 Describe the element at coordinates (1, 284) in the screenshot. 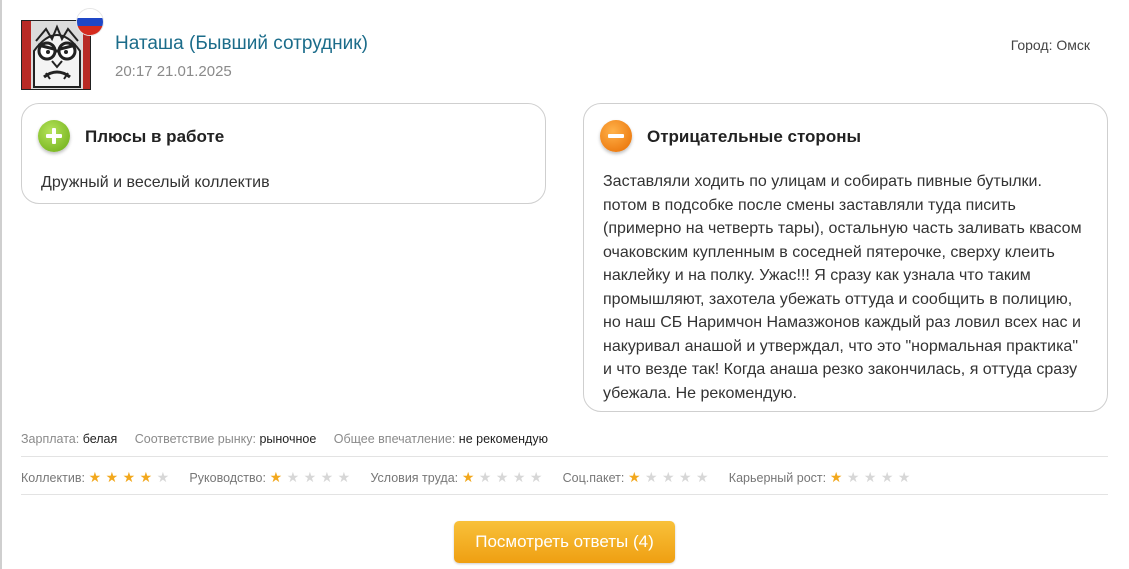

I see `left-border` at that location.